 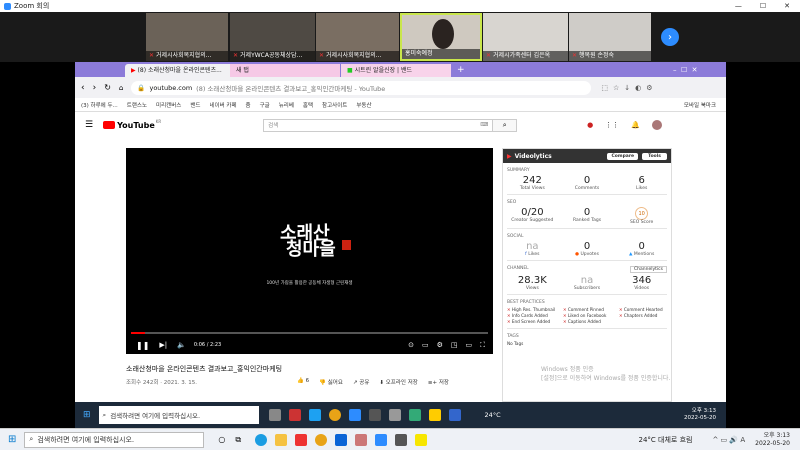 I want to click on search-button: ⌕, so click(x=505, y=125).